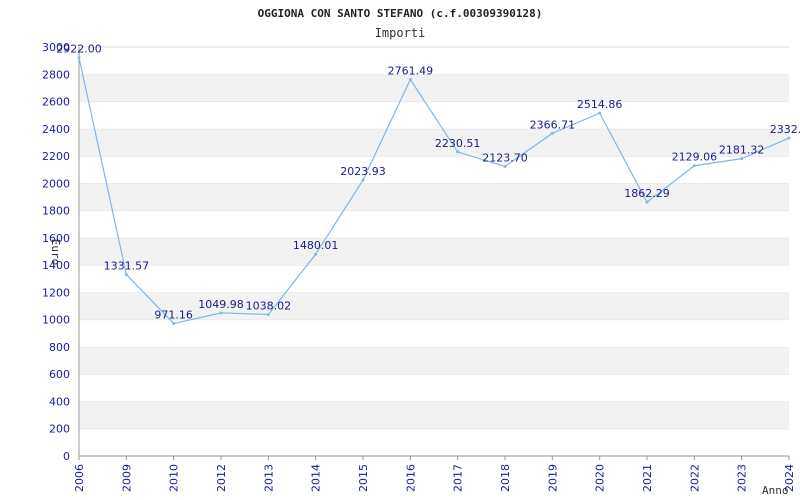 This screenshot has width=800, height=500. I want to click on x-tick-label: 2021, so click(647, 478).